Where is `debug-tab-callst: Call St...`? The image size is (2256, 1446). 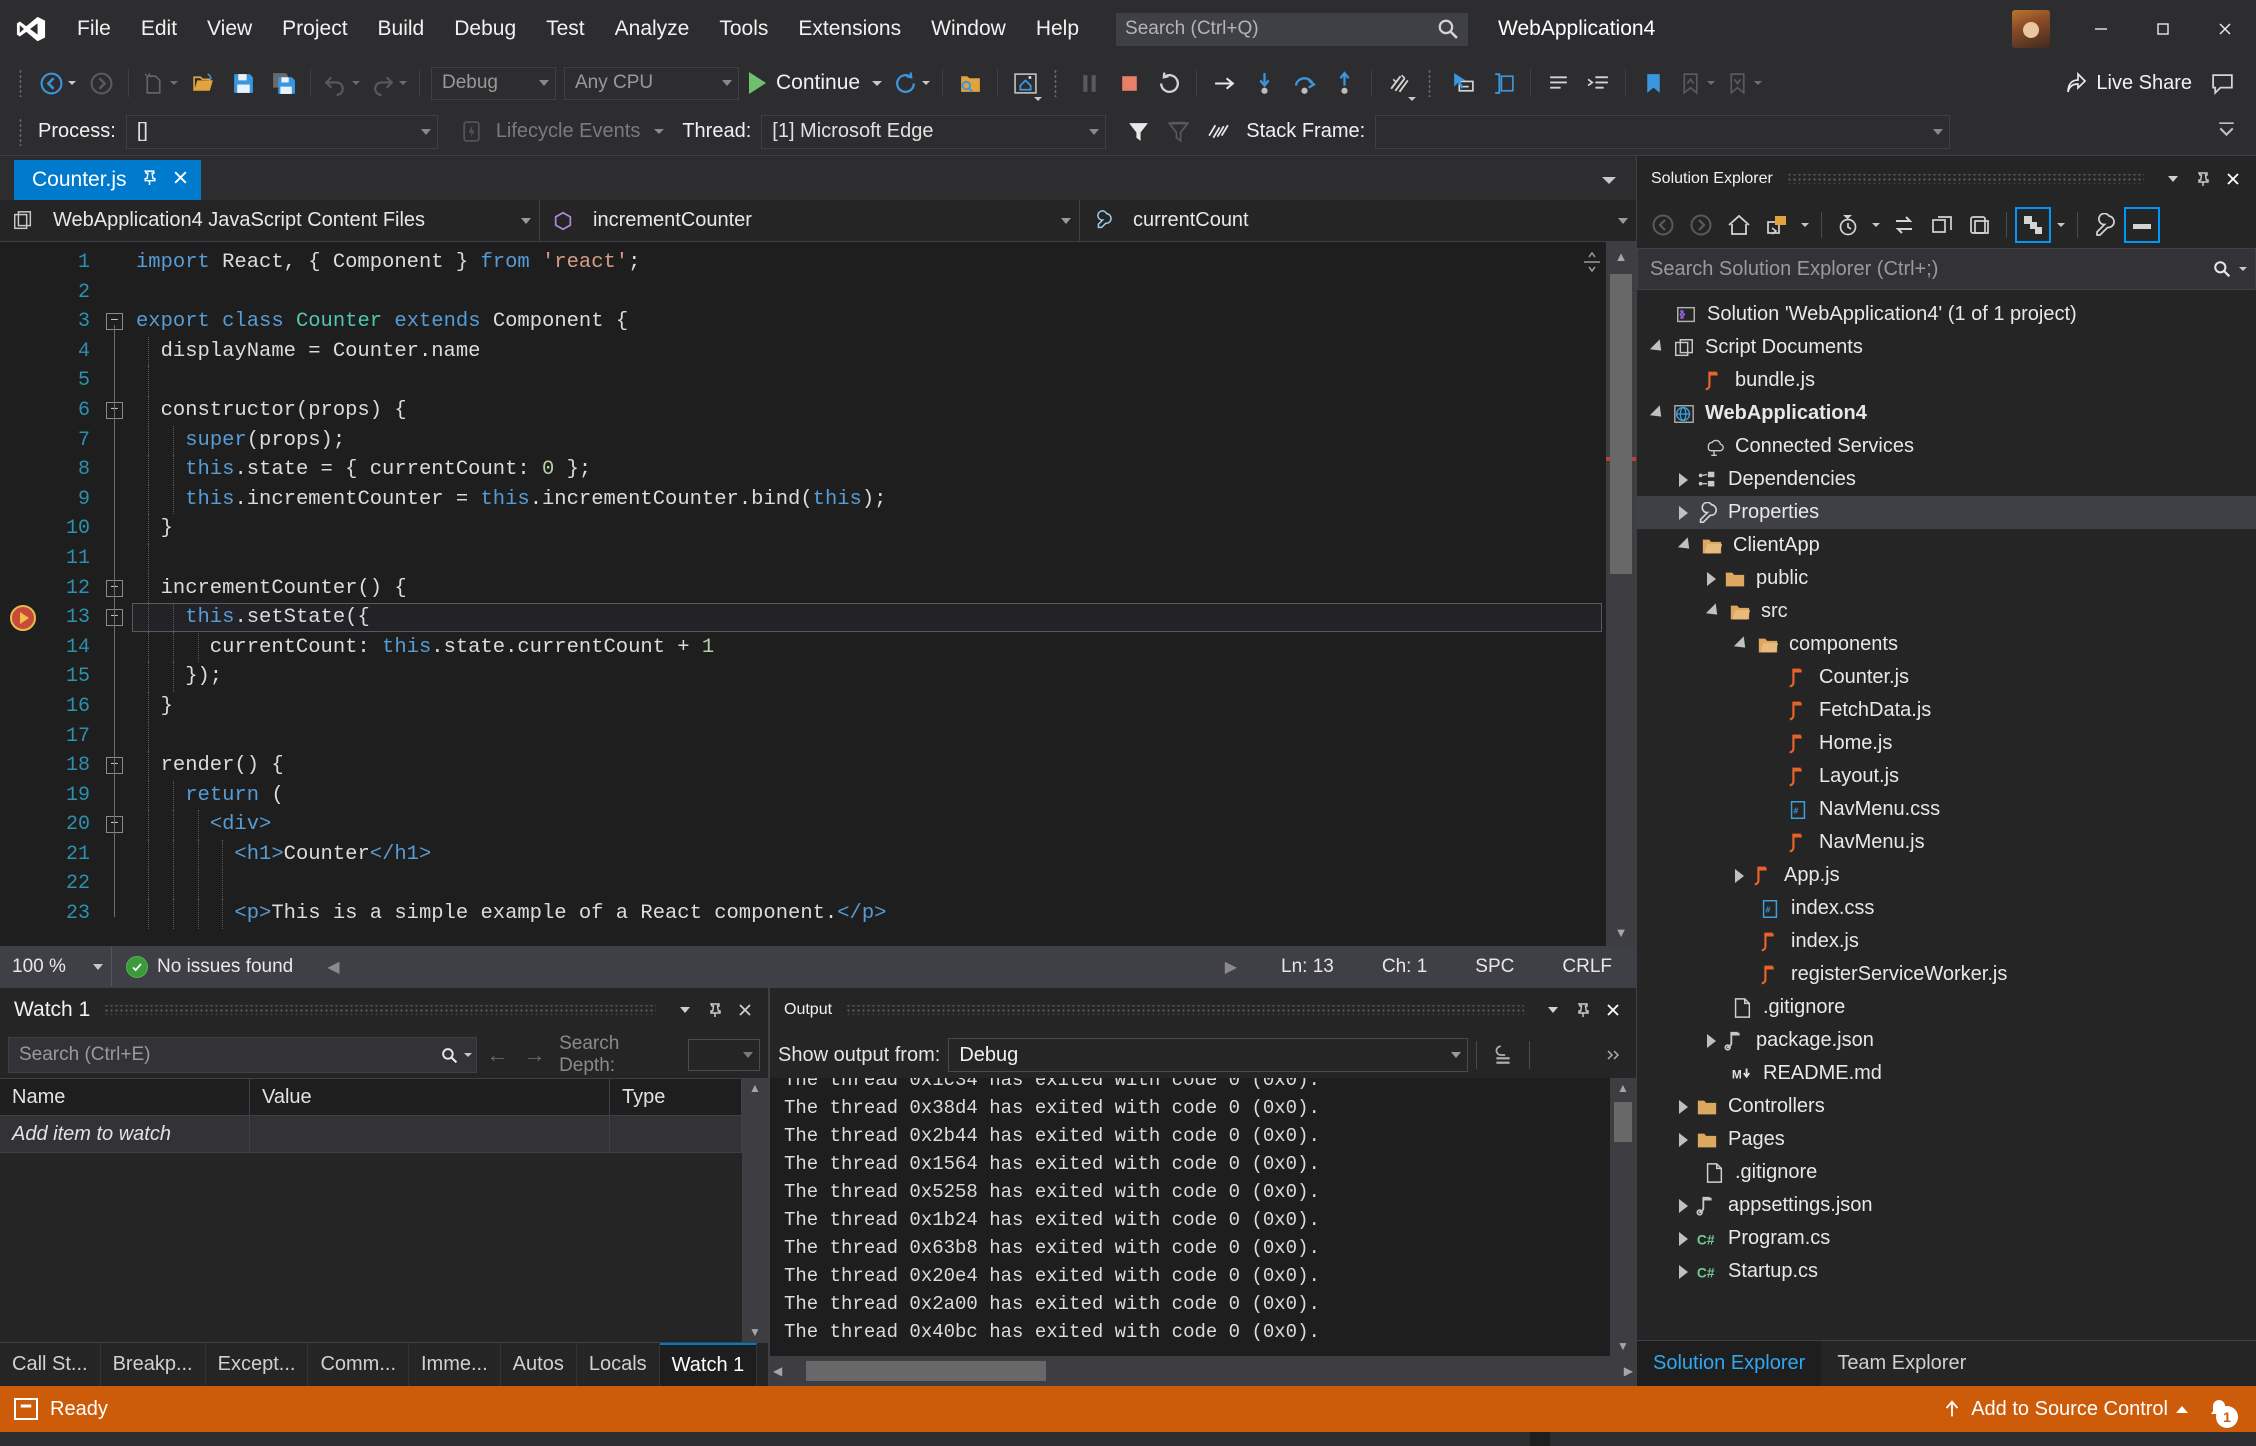
debug-tab-callst: Call St... is located at coordinates (50, 1364).